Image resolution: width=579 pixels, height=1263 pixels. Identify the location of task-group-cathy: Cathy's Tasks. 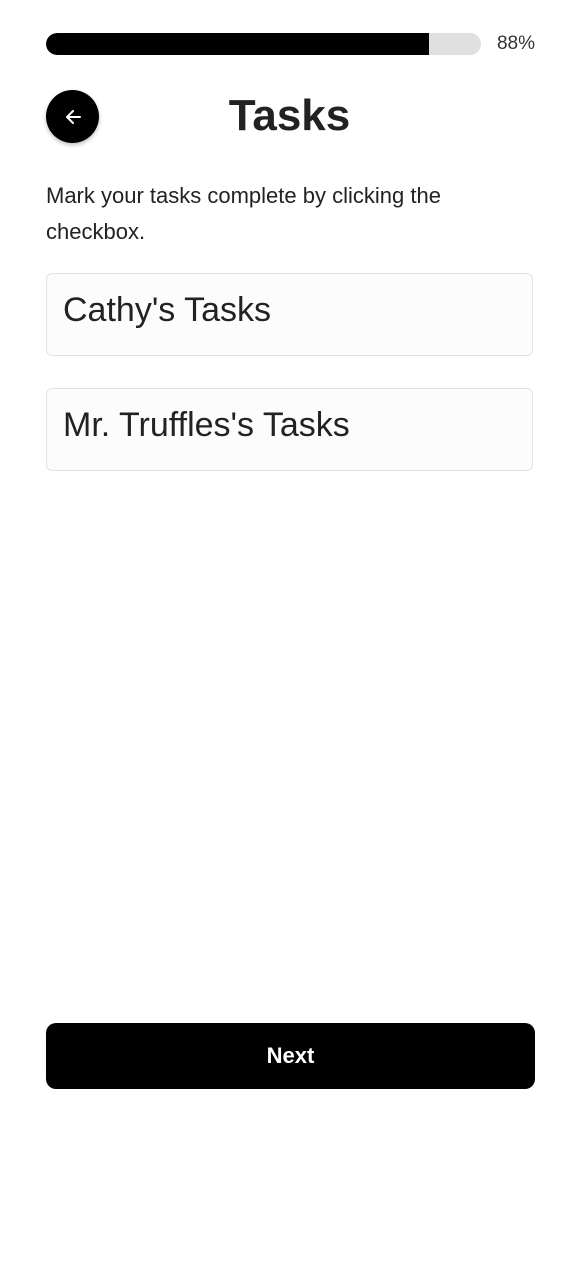
(289, 314).